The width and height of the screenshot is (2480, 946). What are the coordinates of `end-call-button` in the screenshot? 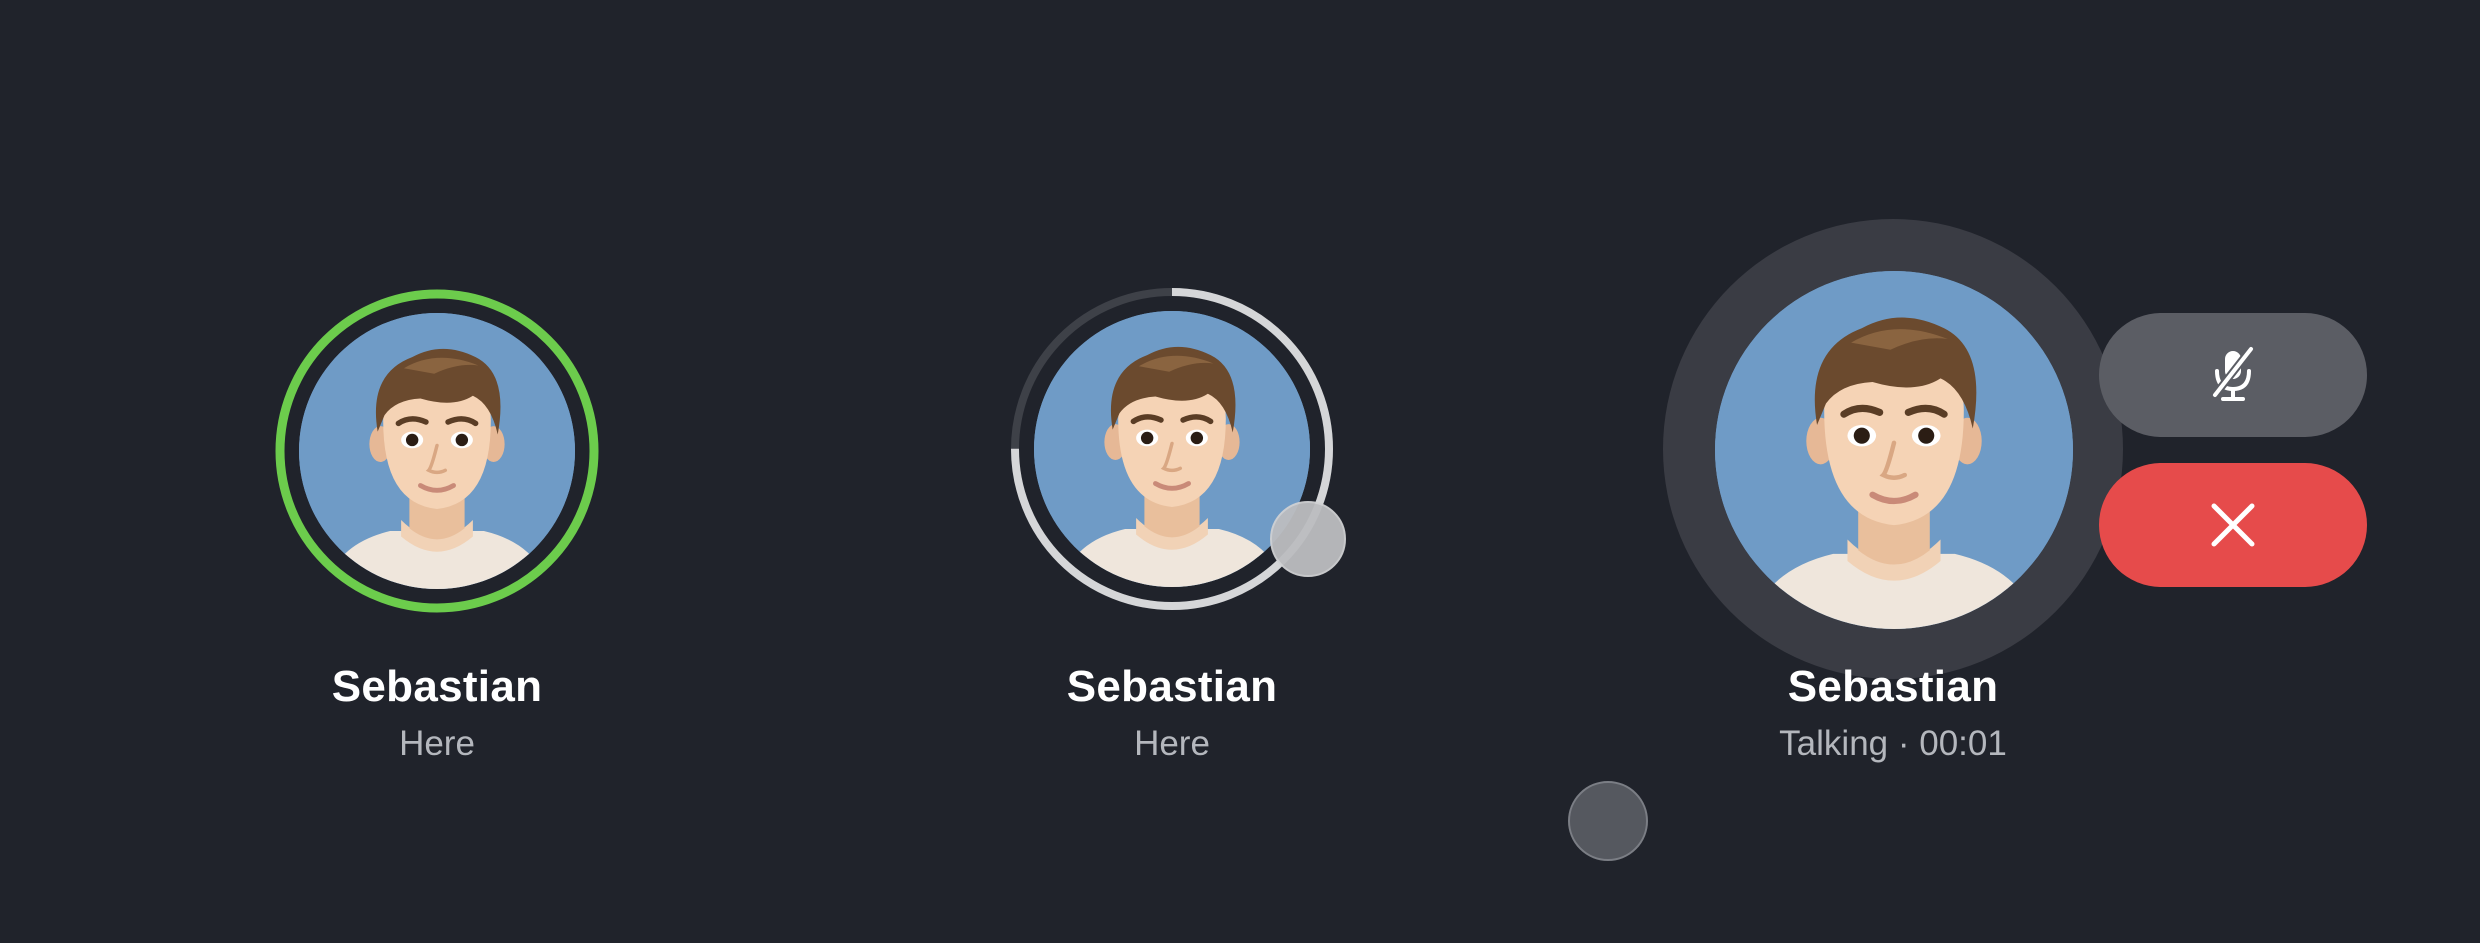 It's located at (2233, 525).